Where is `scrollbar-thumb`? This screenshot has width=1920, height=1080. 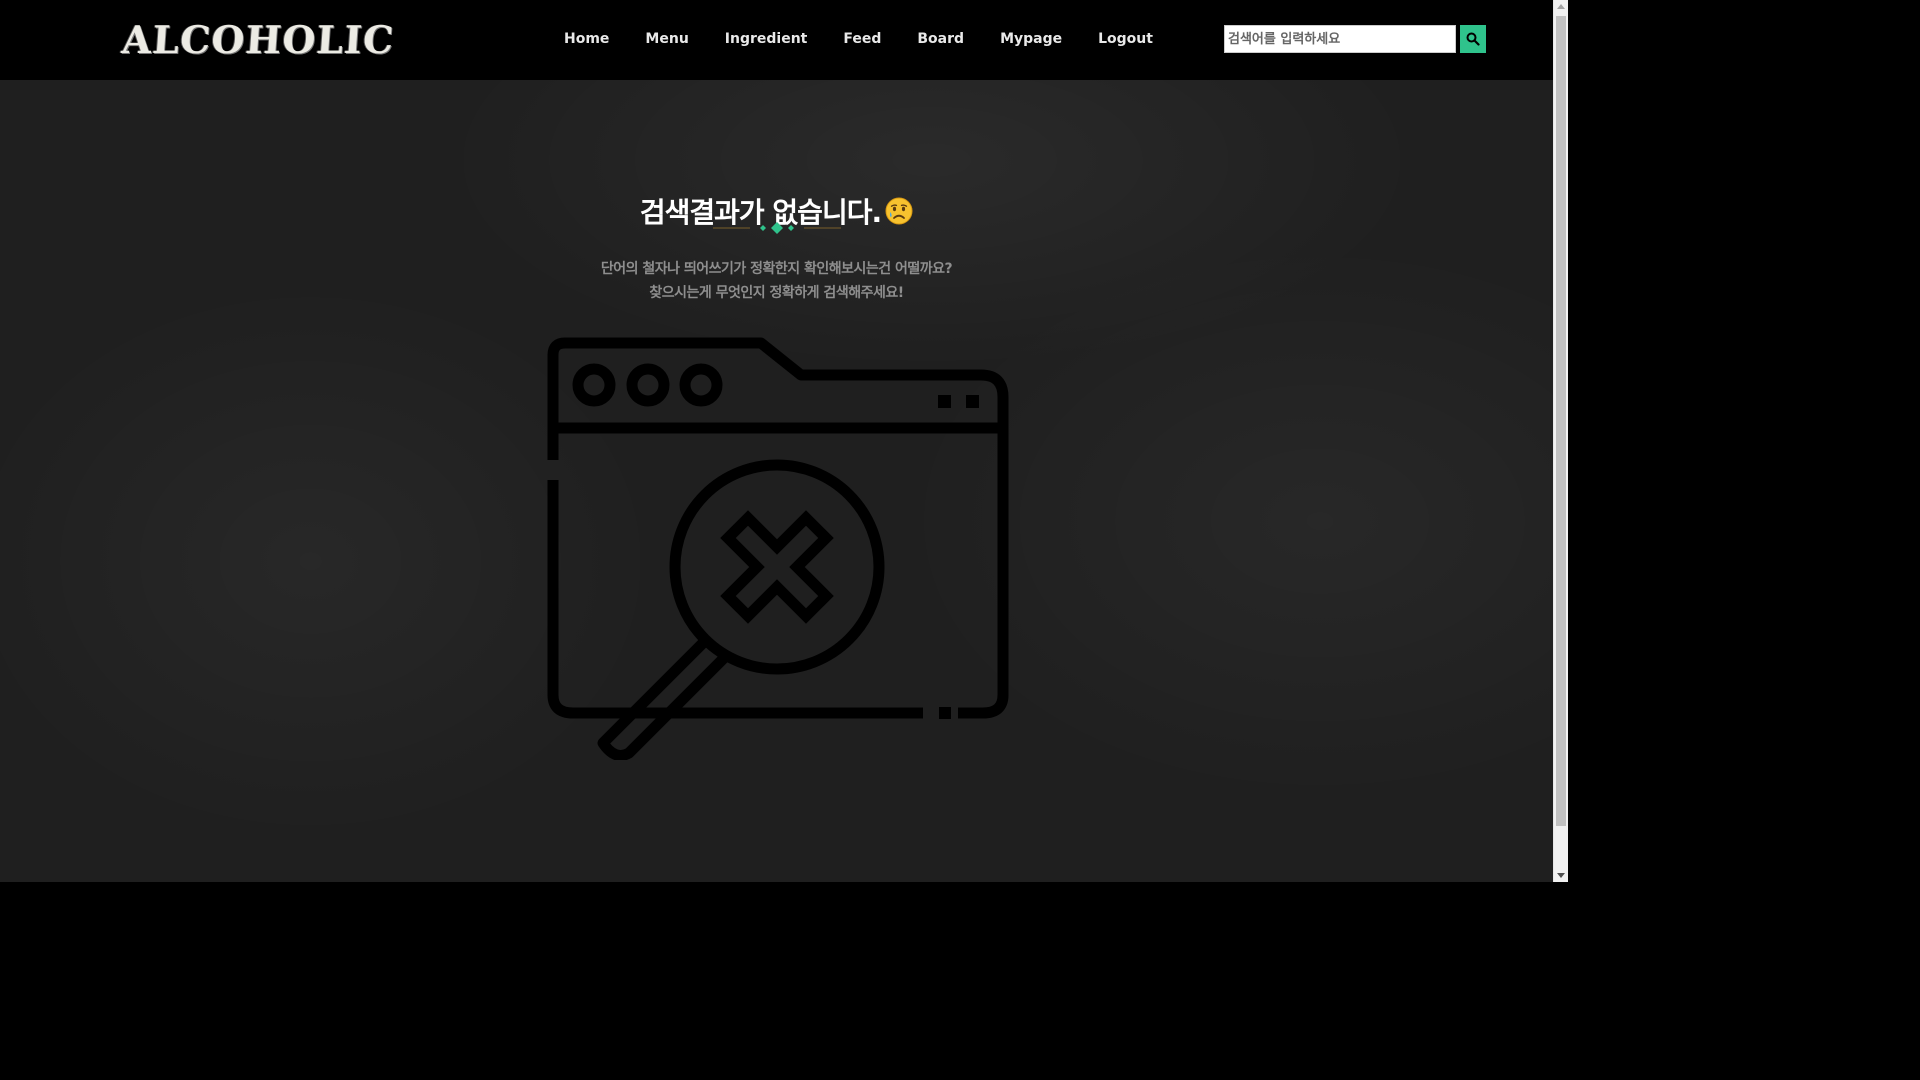 scrollbar-thumb is located at coordinates (1561, 421).